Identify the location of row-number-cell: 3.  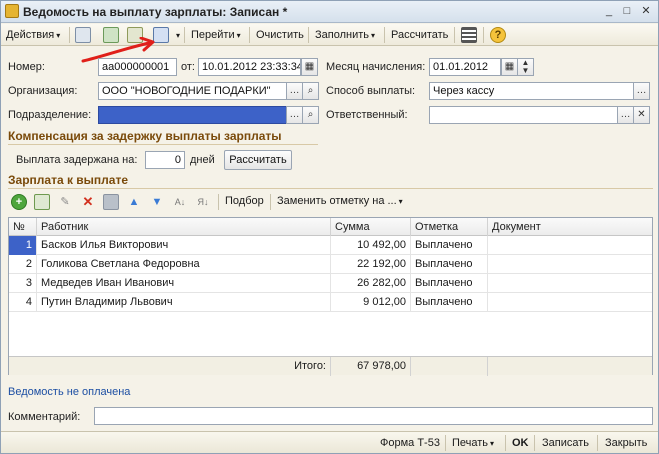
(23, 283).